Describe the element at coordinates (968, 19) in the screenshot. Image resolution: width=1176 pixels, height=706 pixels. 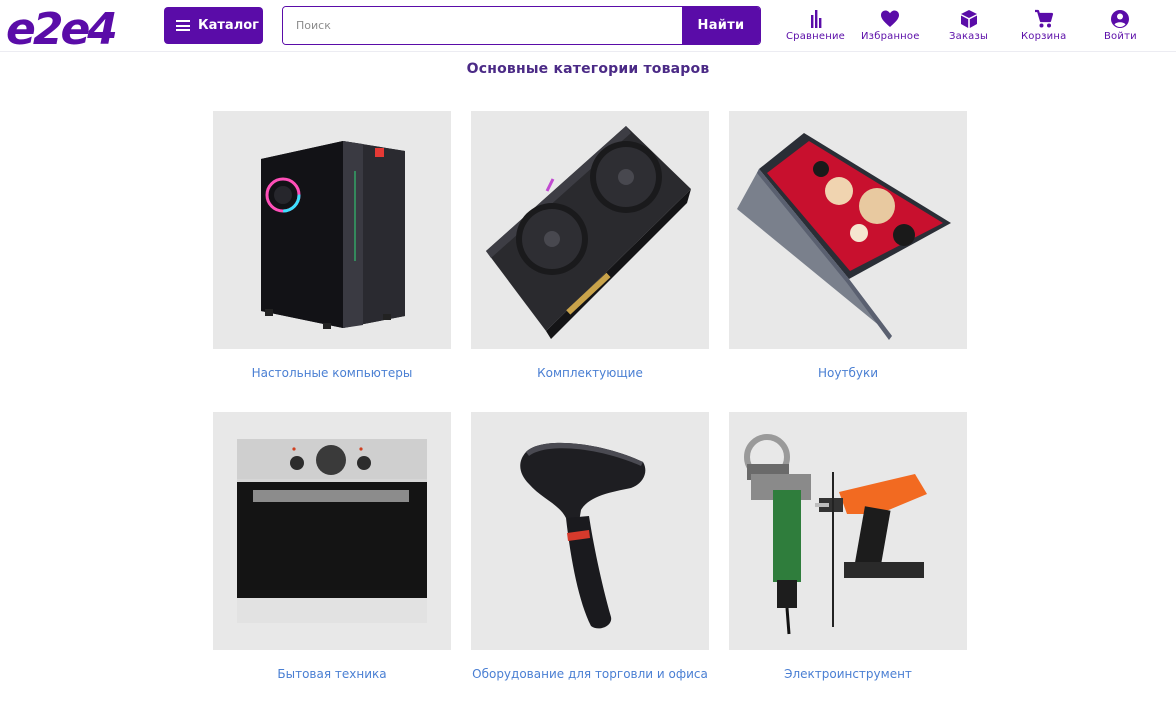
I see `box-icon` at that location.